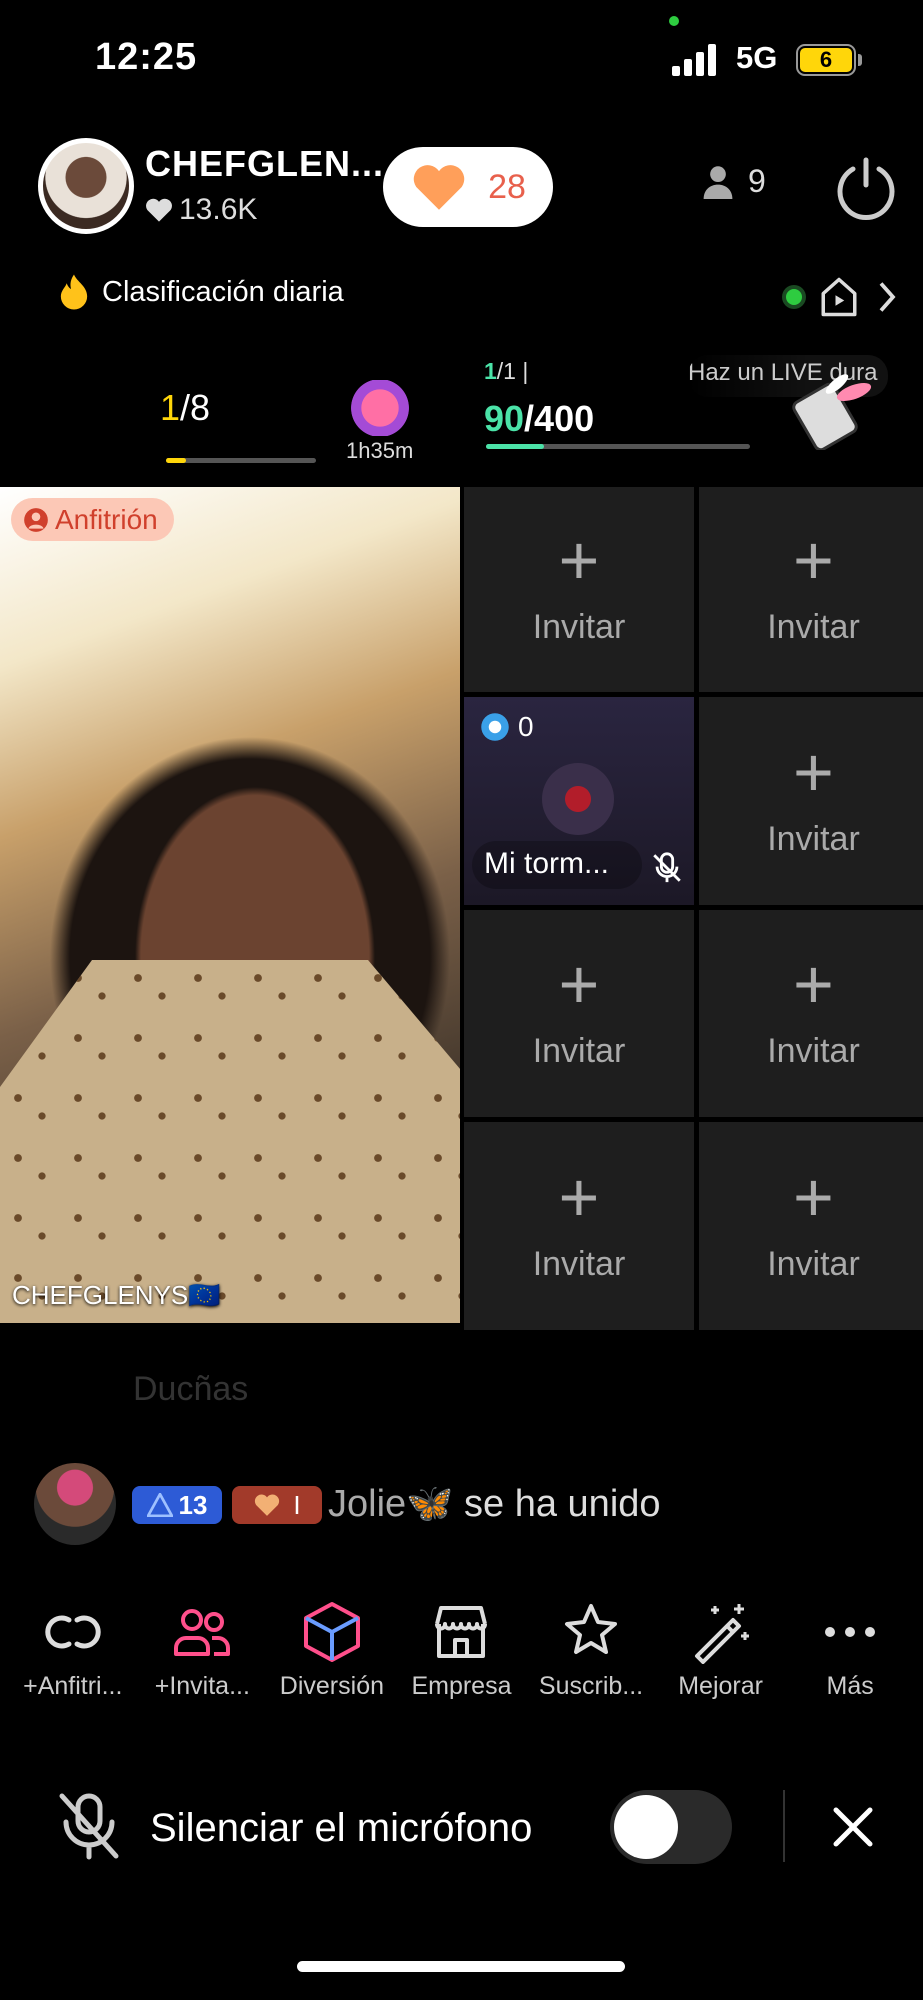 The height and width of the screenshot is (2000, 923). I want to click on enhance-button: Mejorar, so click(721, 1650).